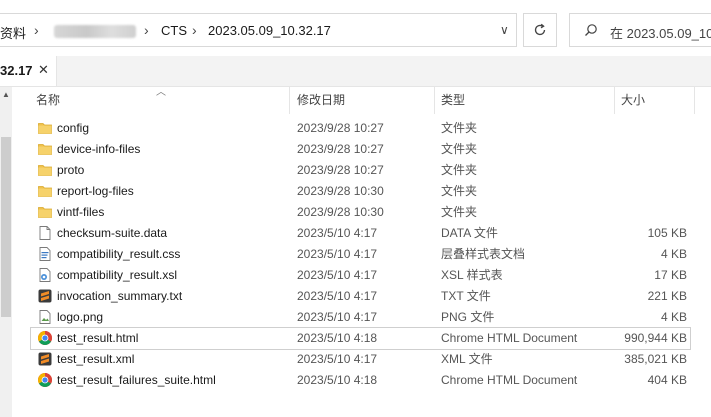 The image size is (711, 417). Describe the element at coordinates (136, 380) in the screenshot. I see `file-name: test_result_failures_suite.html` at that location.